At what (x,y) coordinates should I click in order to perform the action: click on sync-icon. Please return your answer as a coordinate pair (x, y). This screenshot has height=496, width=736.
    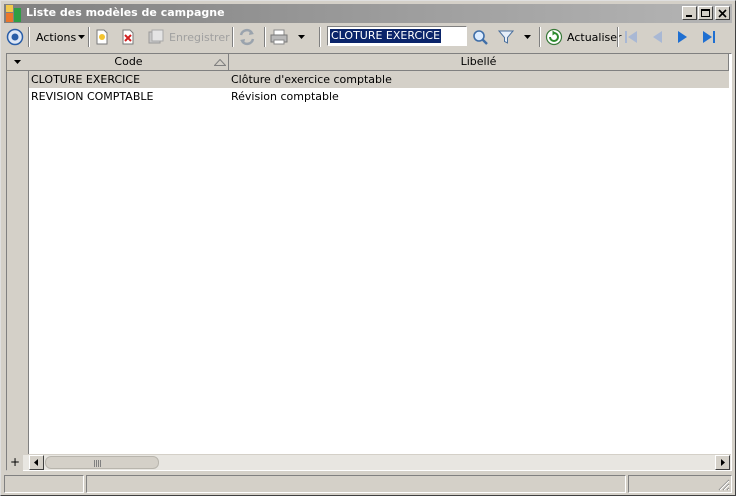
    Looking at the image, I should click on (247, 37).